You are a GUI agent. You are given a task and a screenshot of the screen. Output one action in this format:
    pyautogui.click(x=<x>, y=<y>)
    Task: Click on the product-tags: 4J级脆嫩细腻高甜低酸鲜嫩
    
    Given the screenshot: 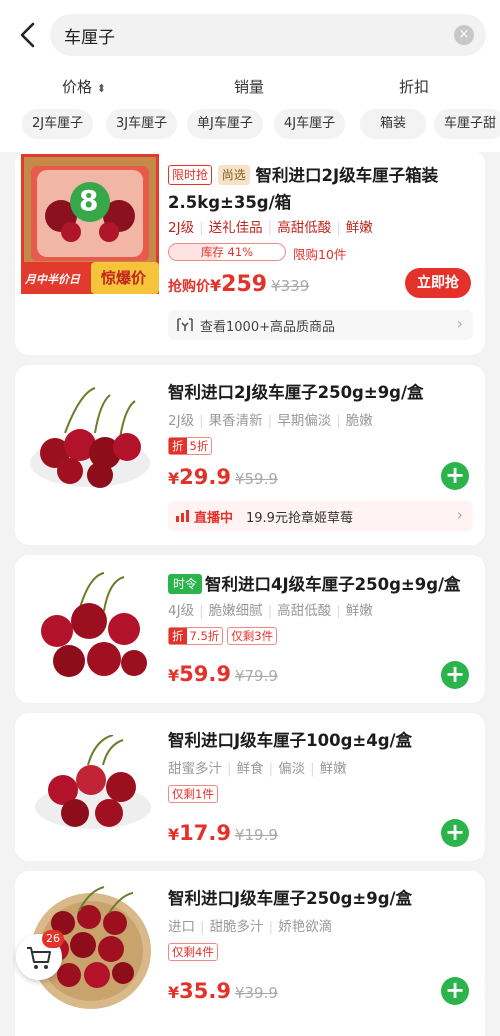 What is the action you would take?
    pyautogui.click(x=270, y=609)
    